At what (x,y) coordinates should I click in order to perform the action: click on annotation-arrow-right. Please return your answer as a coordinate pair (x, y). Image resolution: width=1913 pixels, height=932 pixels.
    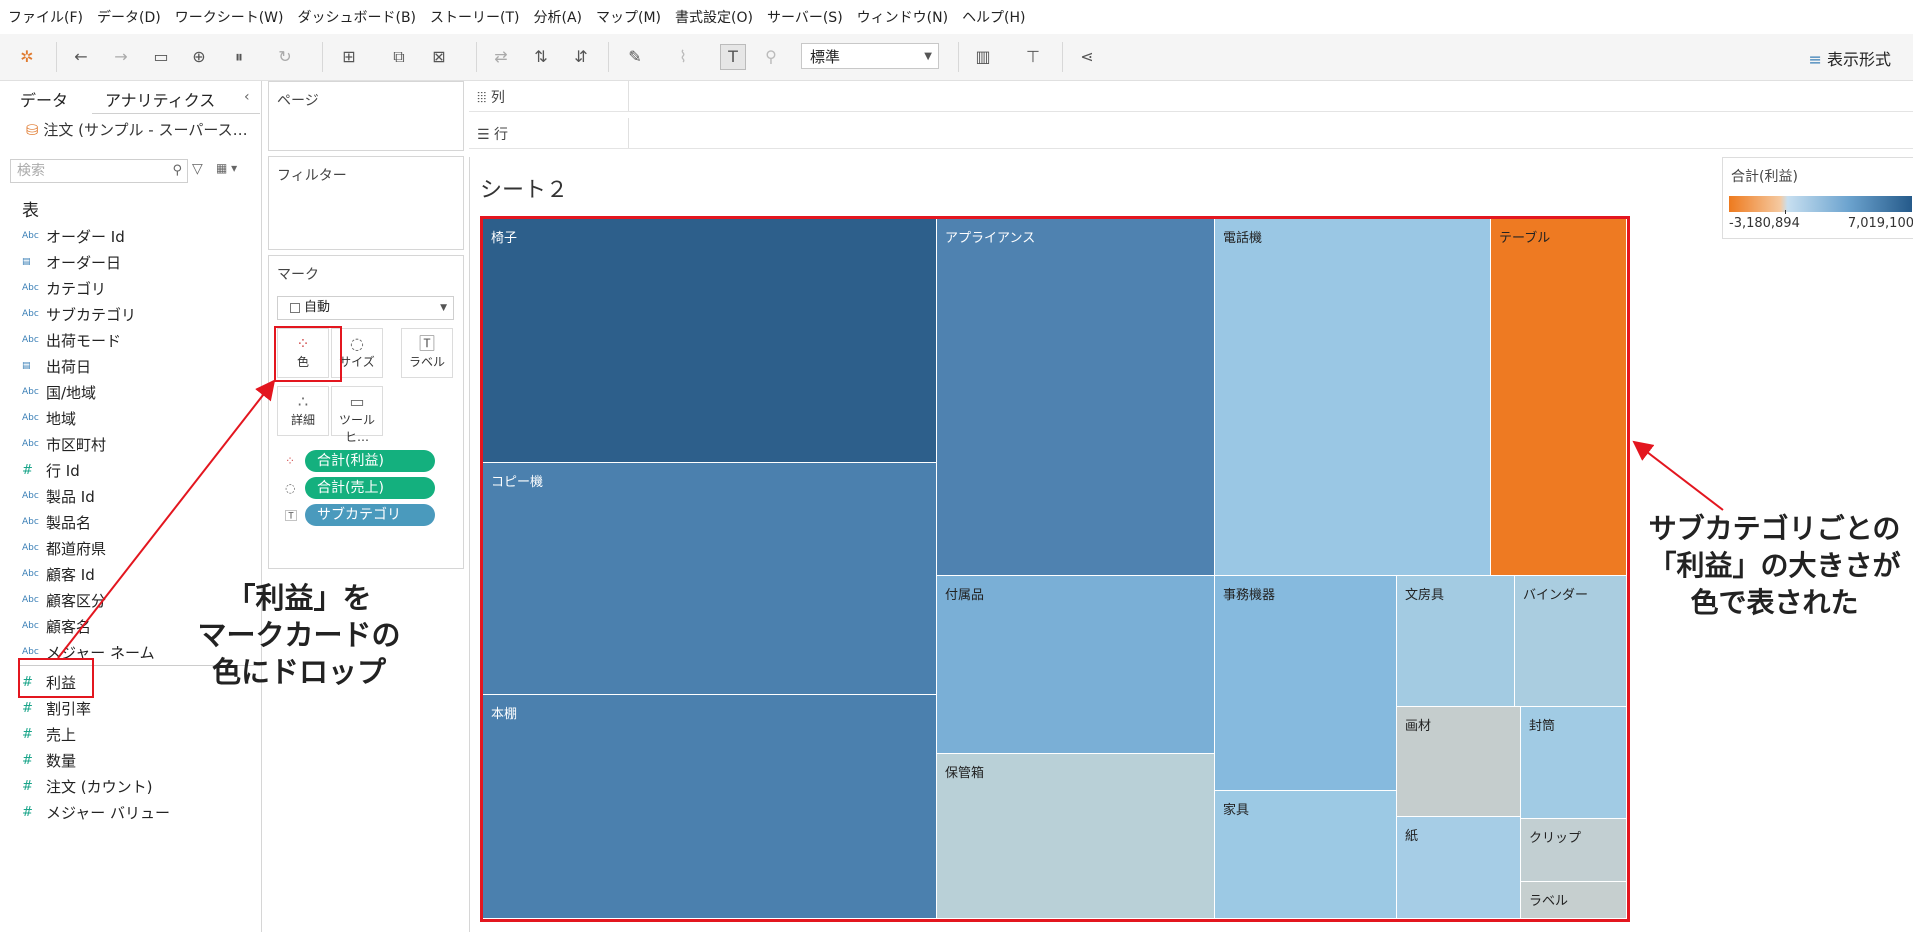
    Looking at the image, I should click on (1678, 475).